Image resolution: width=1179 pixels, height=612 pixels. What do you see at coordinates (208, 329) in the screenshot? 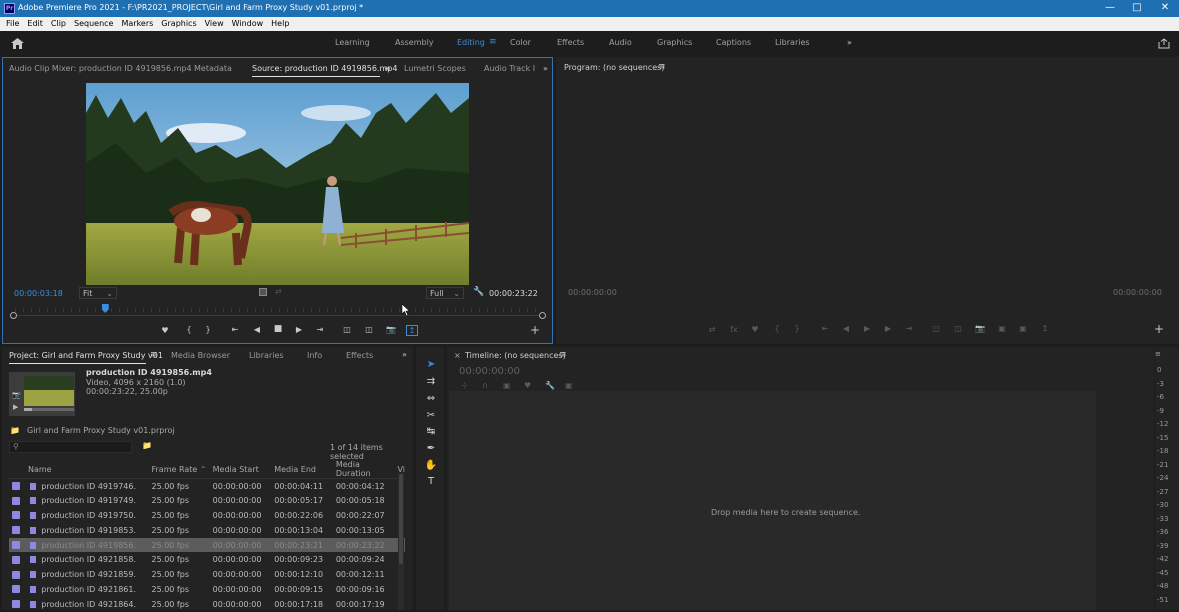
I see `mark-out-icon: }` at bounding box center [208, 329].